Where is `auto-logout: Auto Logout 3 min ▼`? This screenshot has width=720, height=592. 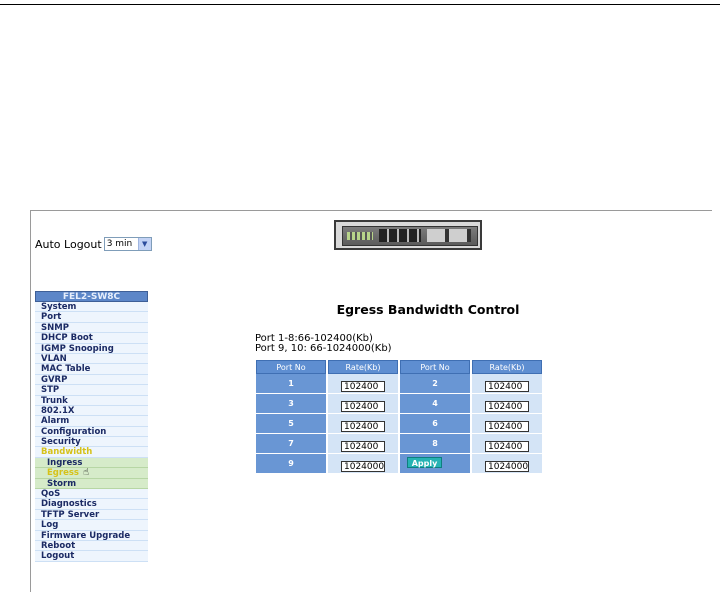
auto-logout: Auto Logout 3 min ▼ is located at coordinates (93, 244).